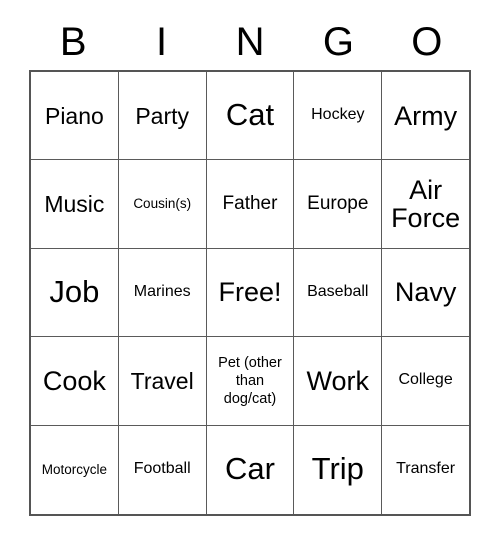 This screenshot has height=544, width=500. I want to click on bingo-cell-label: Football, so click(162, 469).